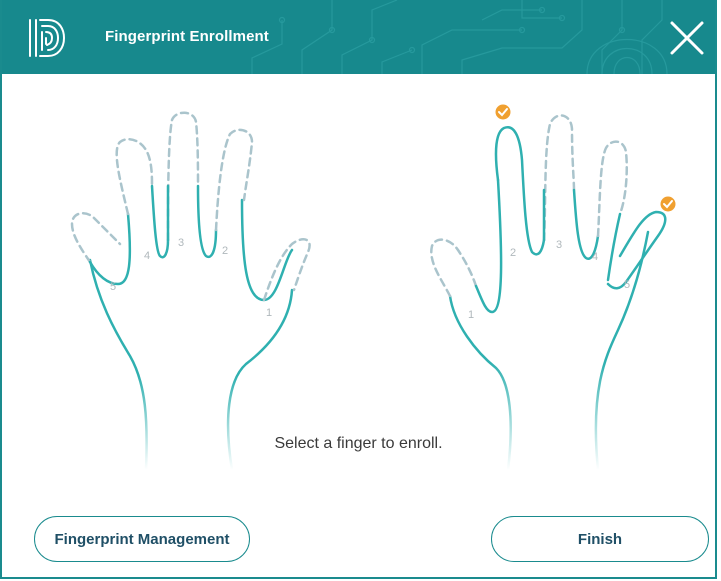 The height and width of the screenshot is (581, 721). Describe the element at coordinates (286, 278) in the screenshot. I see `left-finger-1: 1` at that location.